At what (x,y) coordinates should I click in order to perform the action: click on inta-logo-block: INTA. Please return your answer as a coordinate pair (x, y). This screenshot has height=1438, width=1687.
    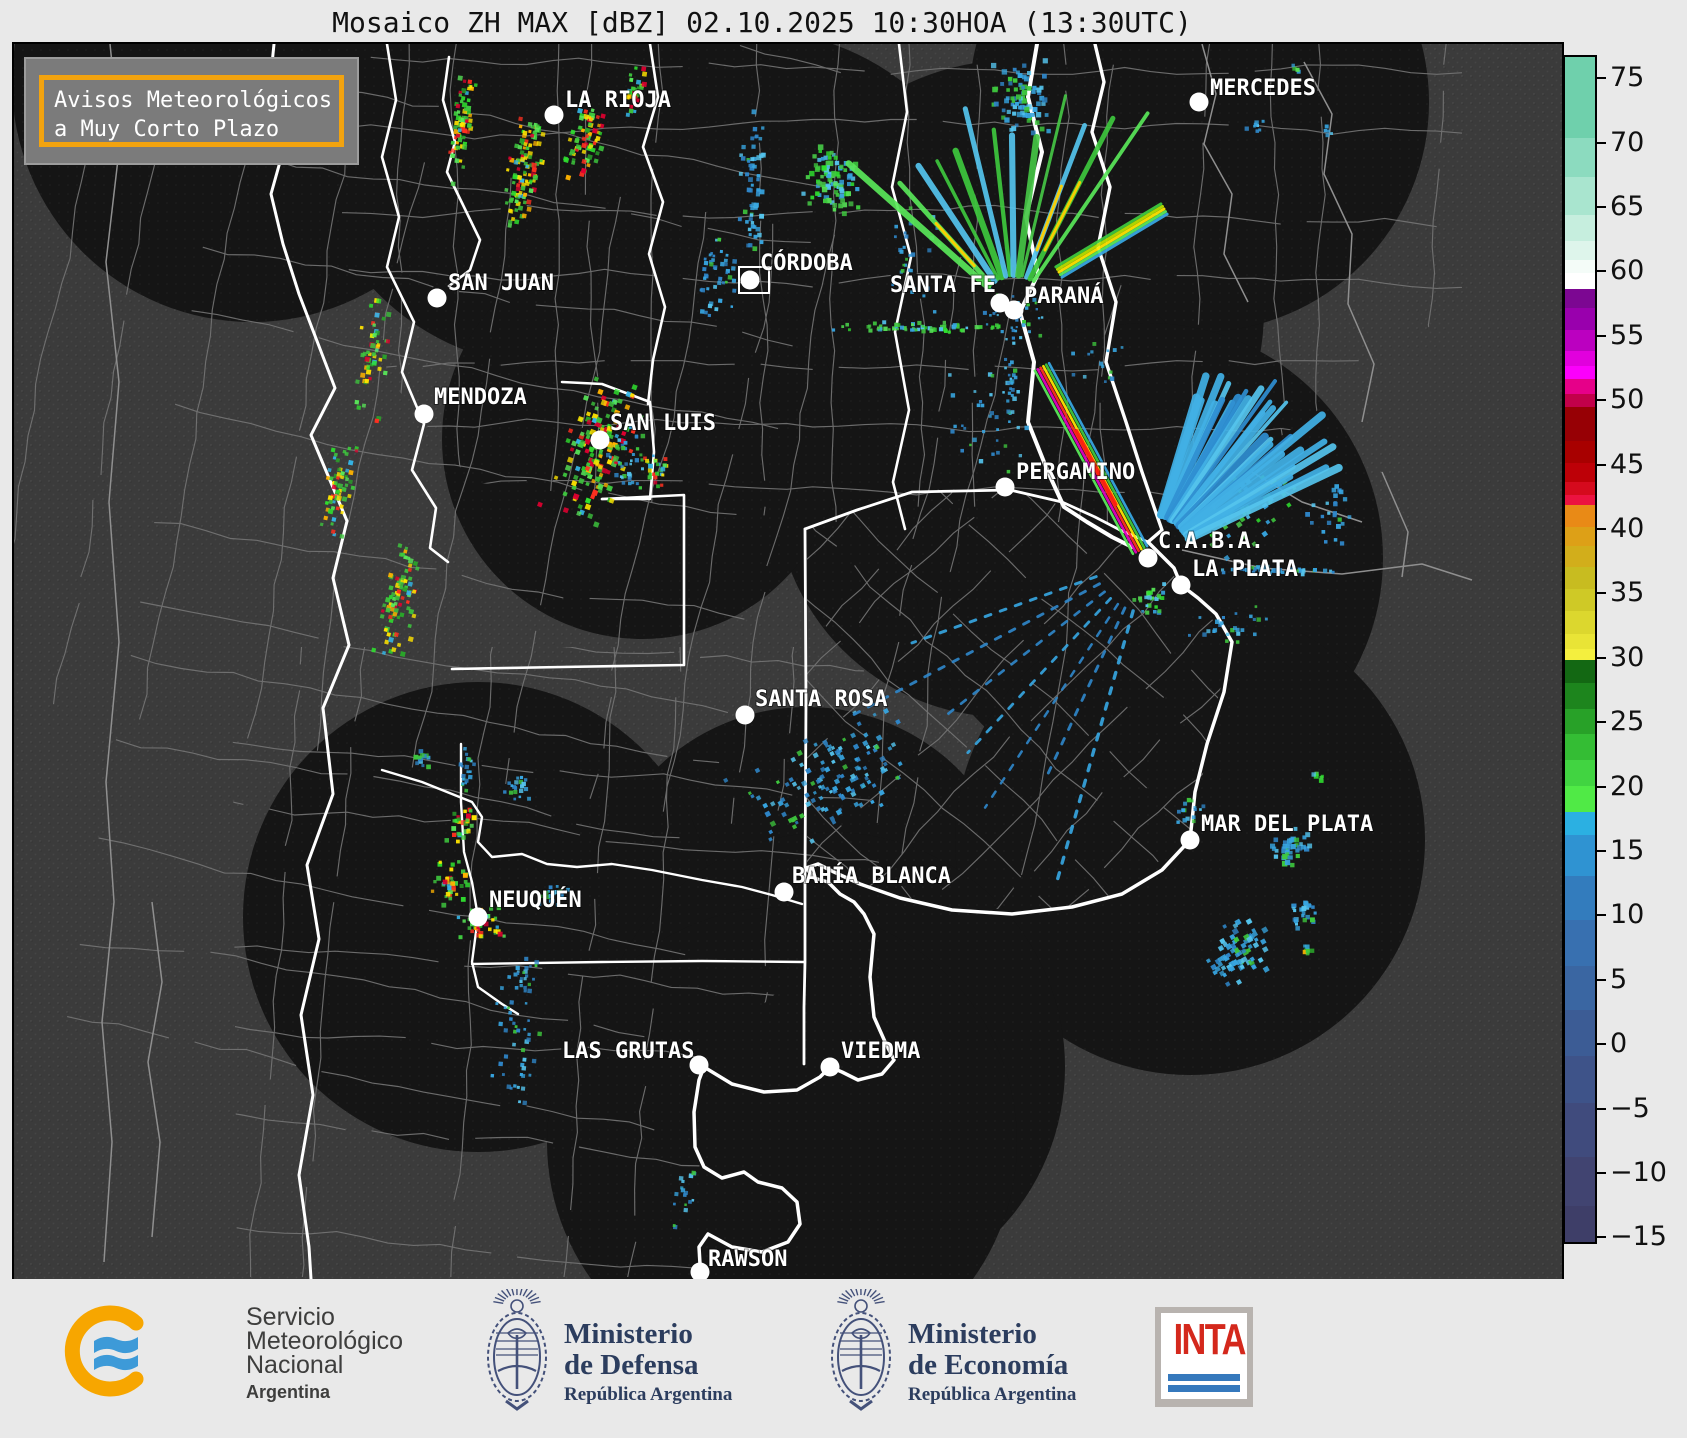
    Looking at the image, I should click on (1204, 1357).